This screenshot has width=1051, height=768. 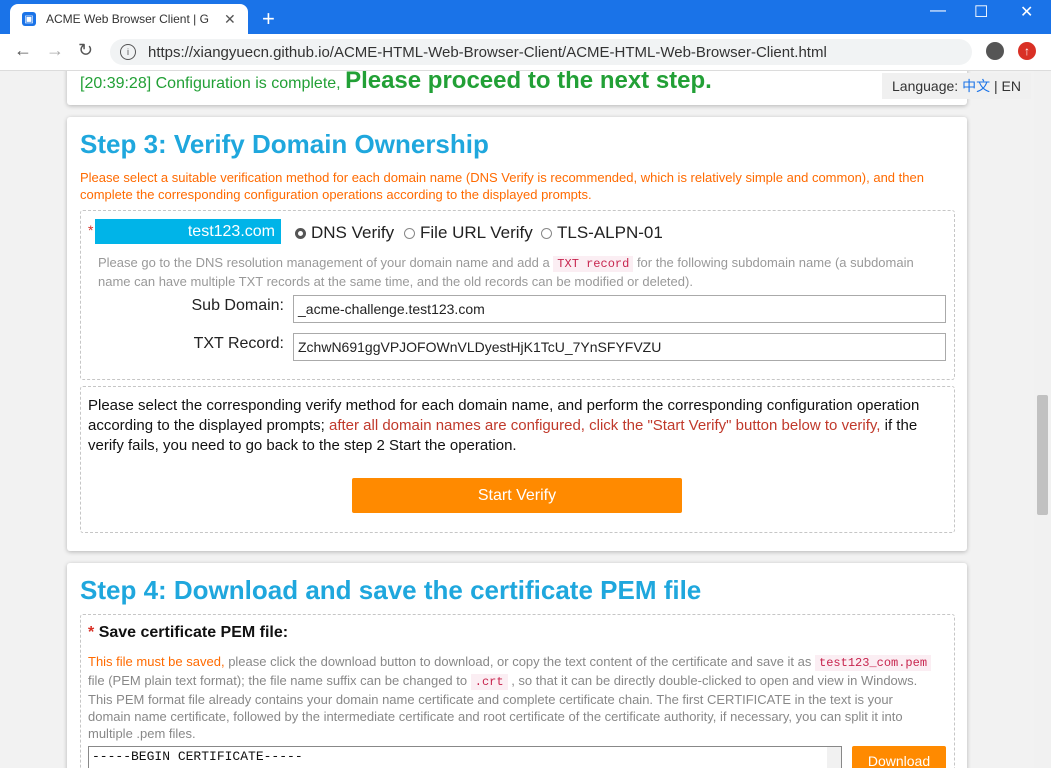 I want to click on txt-record-label: TXT Record:, so click(x=238, y=343).